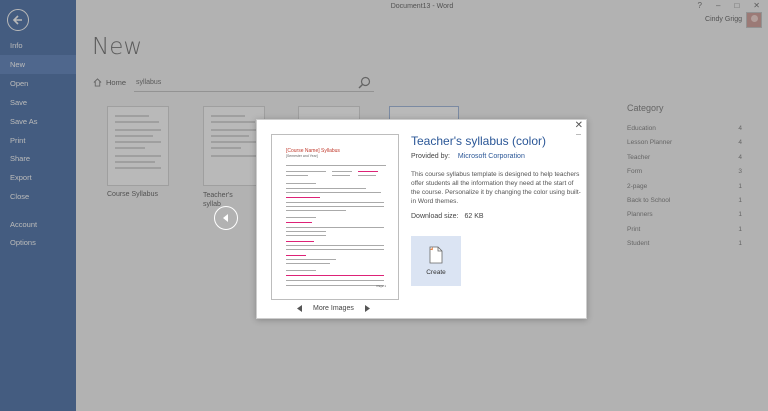 This screenshot has width=768, height=411. I want to click on more-images-label: More Images, so click(333, 308).